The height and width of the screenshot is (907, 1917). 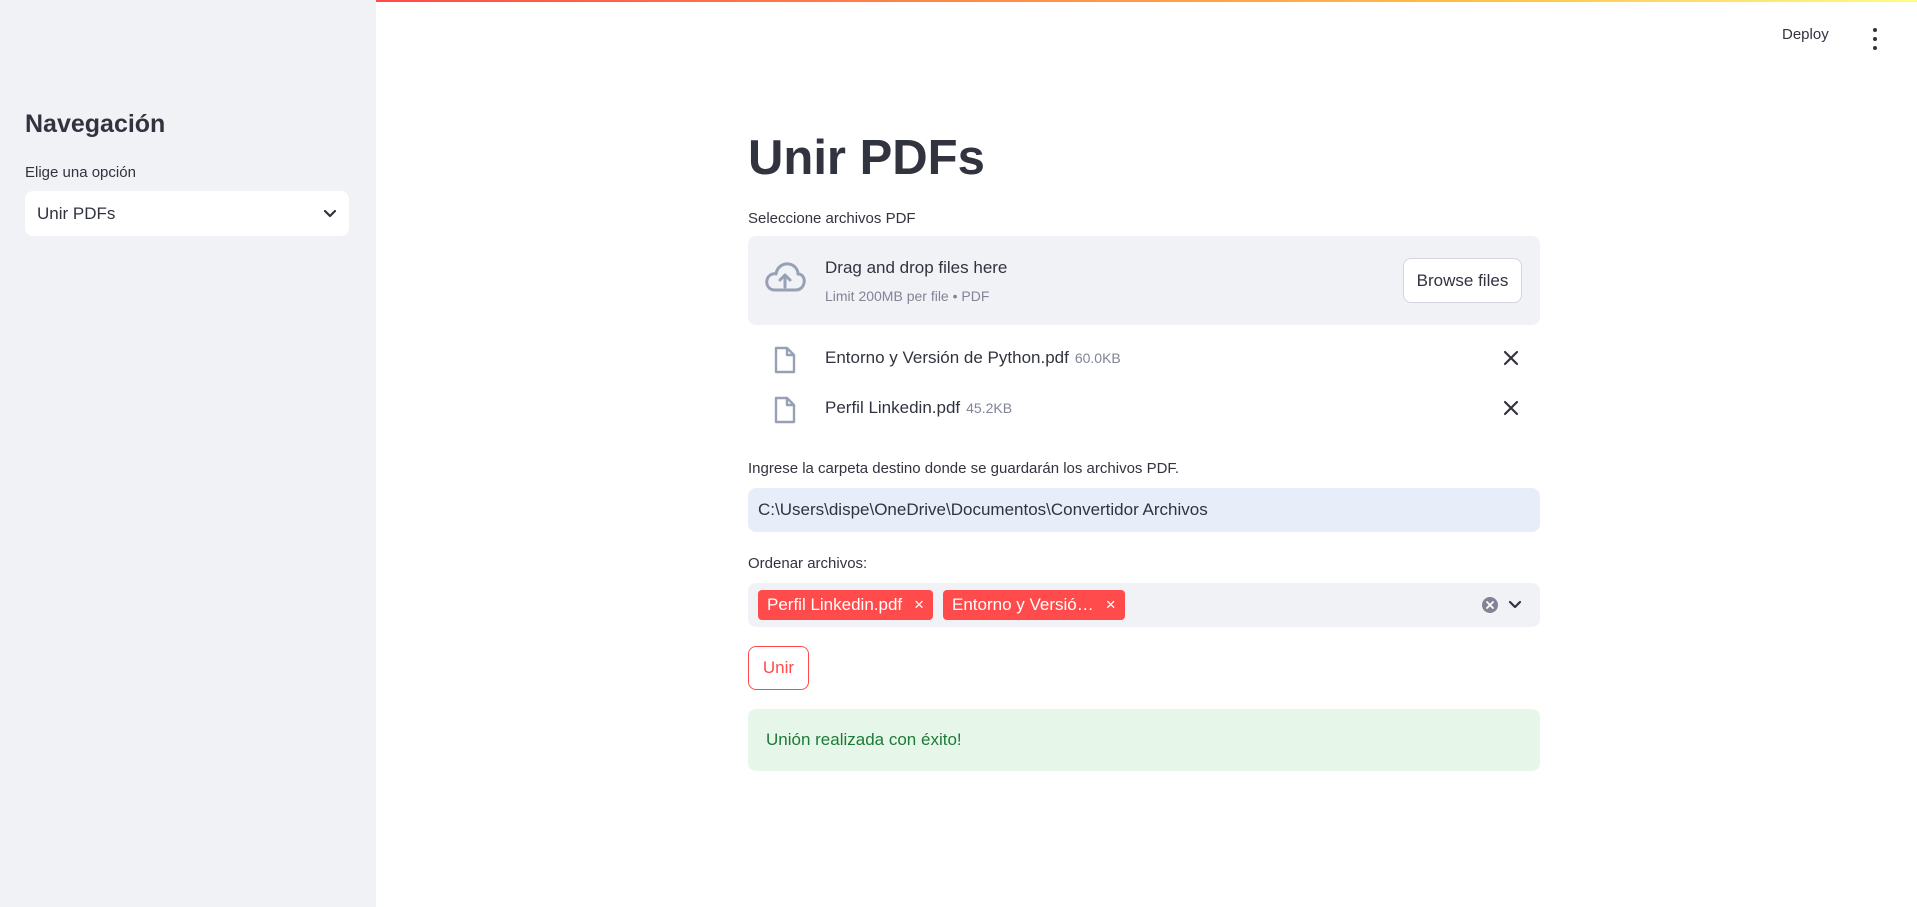 What do you see at coordinates (1462, 280) in the screenshot?
I see `browse-files-button: Browse files` at bounding box center [1462, 280].